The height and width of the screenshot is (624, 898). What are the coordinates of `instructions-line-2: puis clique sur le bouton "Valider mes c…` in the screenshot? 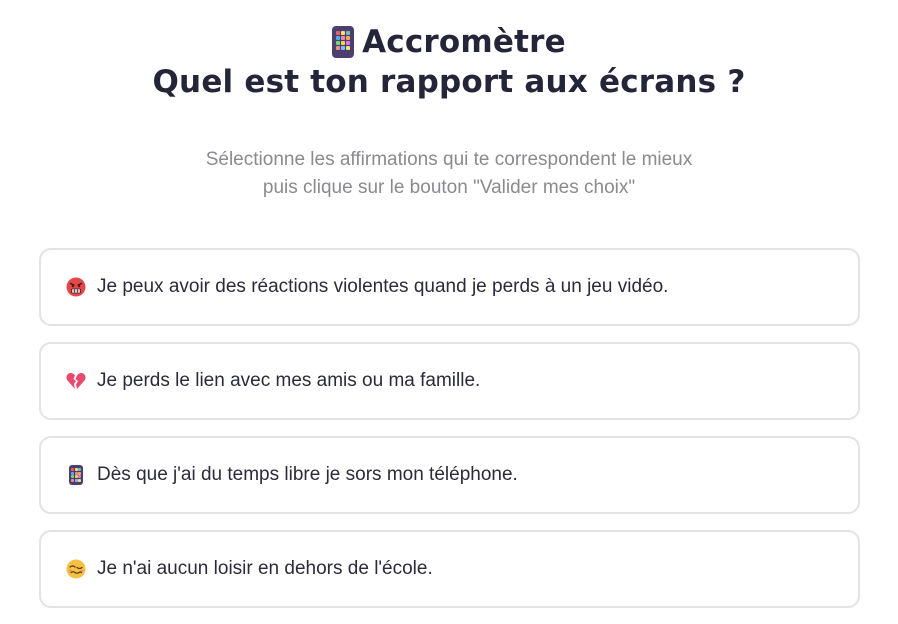 It's located at (449, 187).